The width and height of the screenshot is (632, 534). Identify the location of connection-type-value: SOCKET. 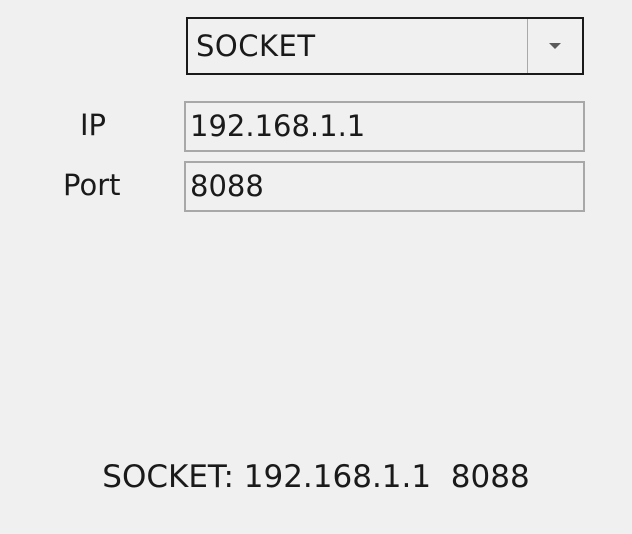
(256, 46).